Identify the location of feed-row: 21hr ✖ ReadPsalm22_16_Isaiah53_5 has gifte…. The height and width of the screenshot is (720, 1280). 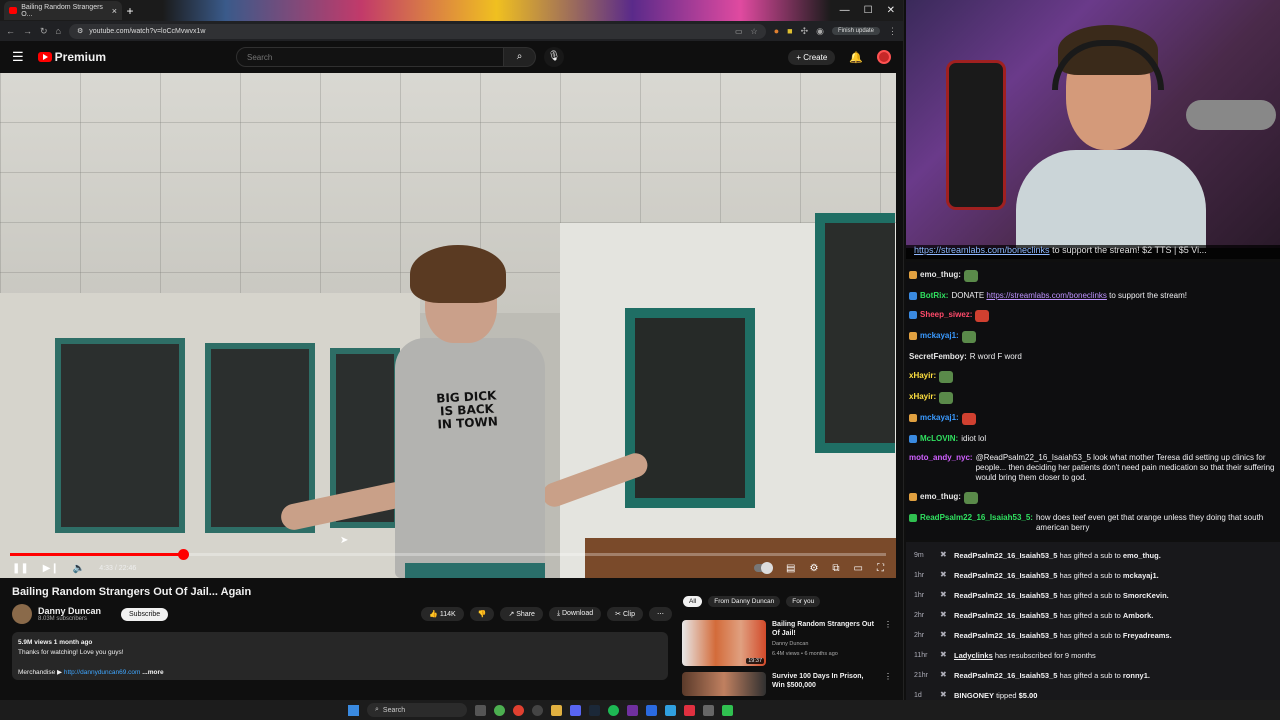
(1093, 675).